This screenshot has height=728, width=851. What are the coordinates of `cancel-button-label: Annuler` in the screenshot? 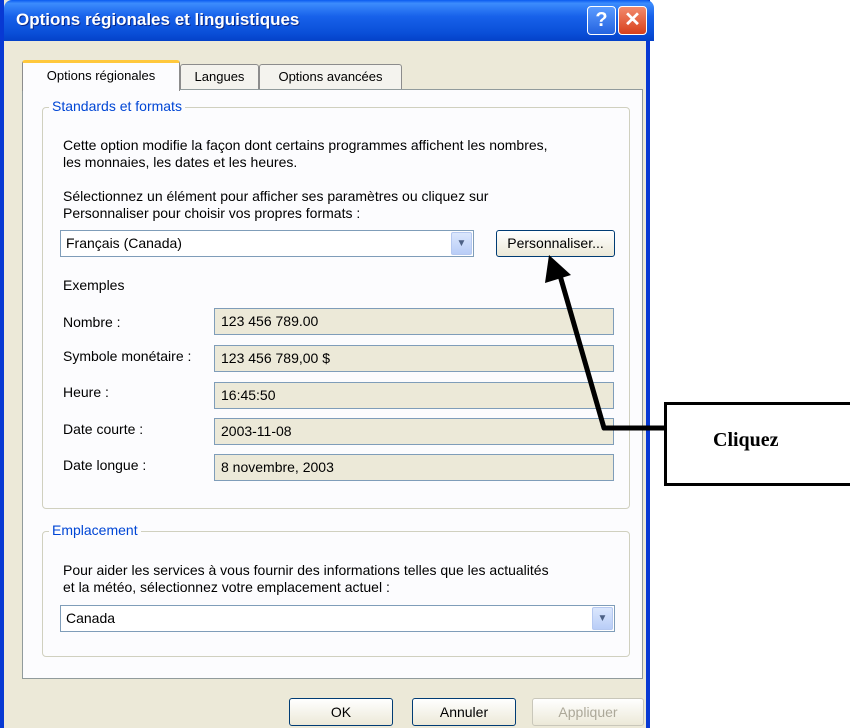 It's located at (464, 712).